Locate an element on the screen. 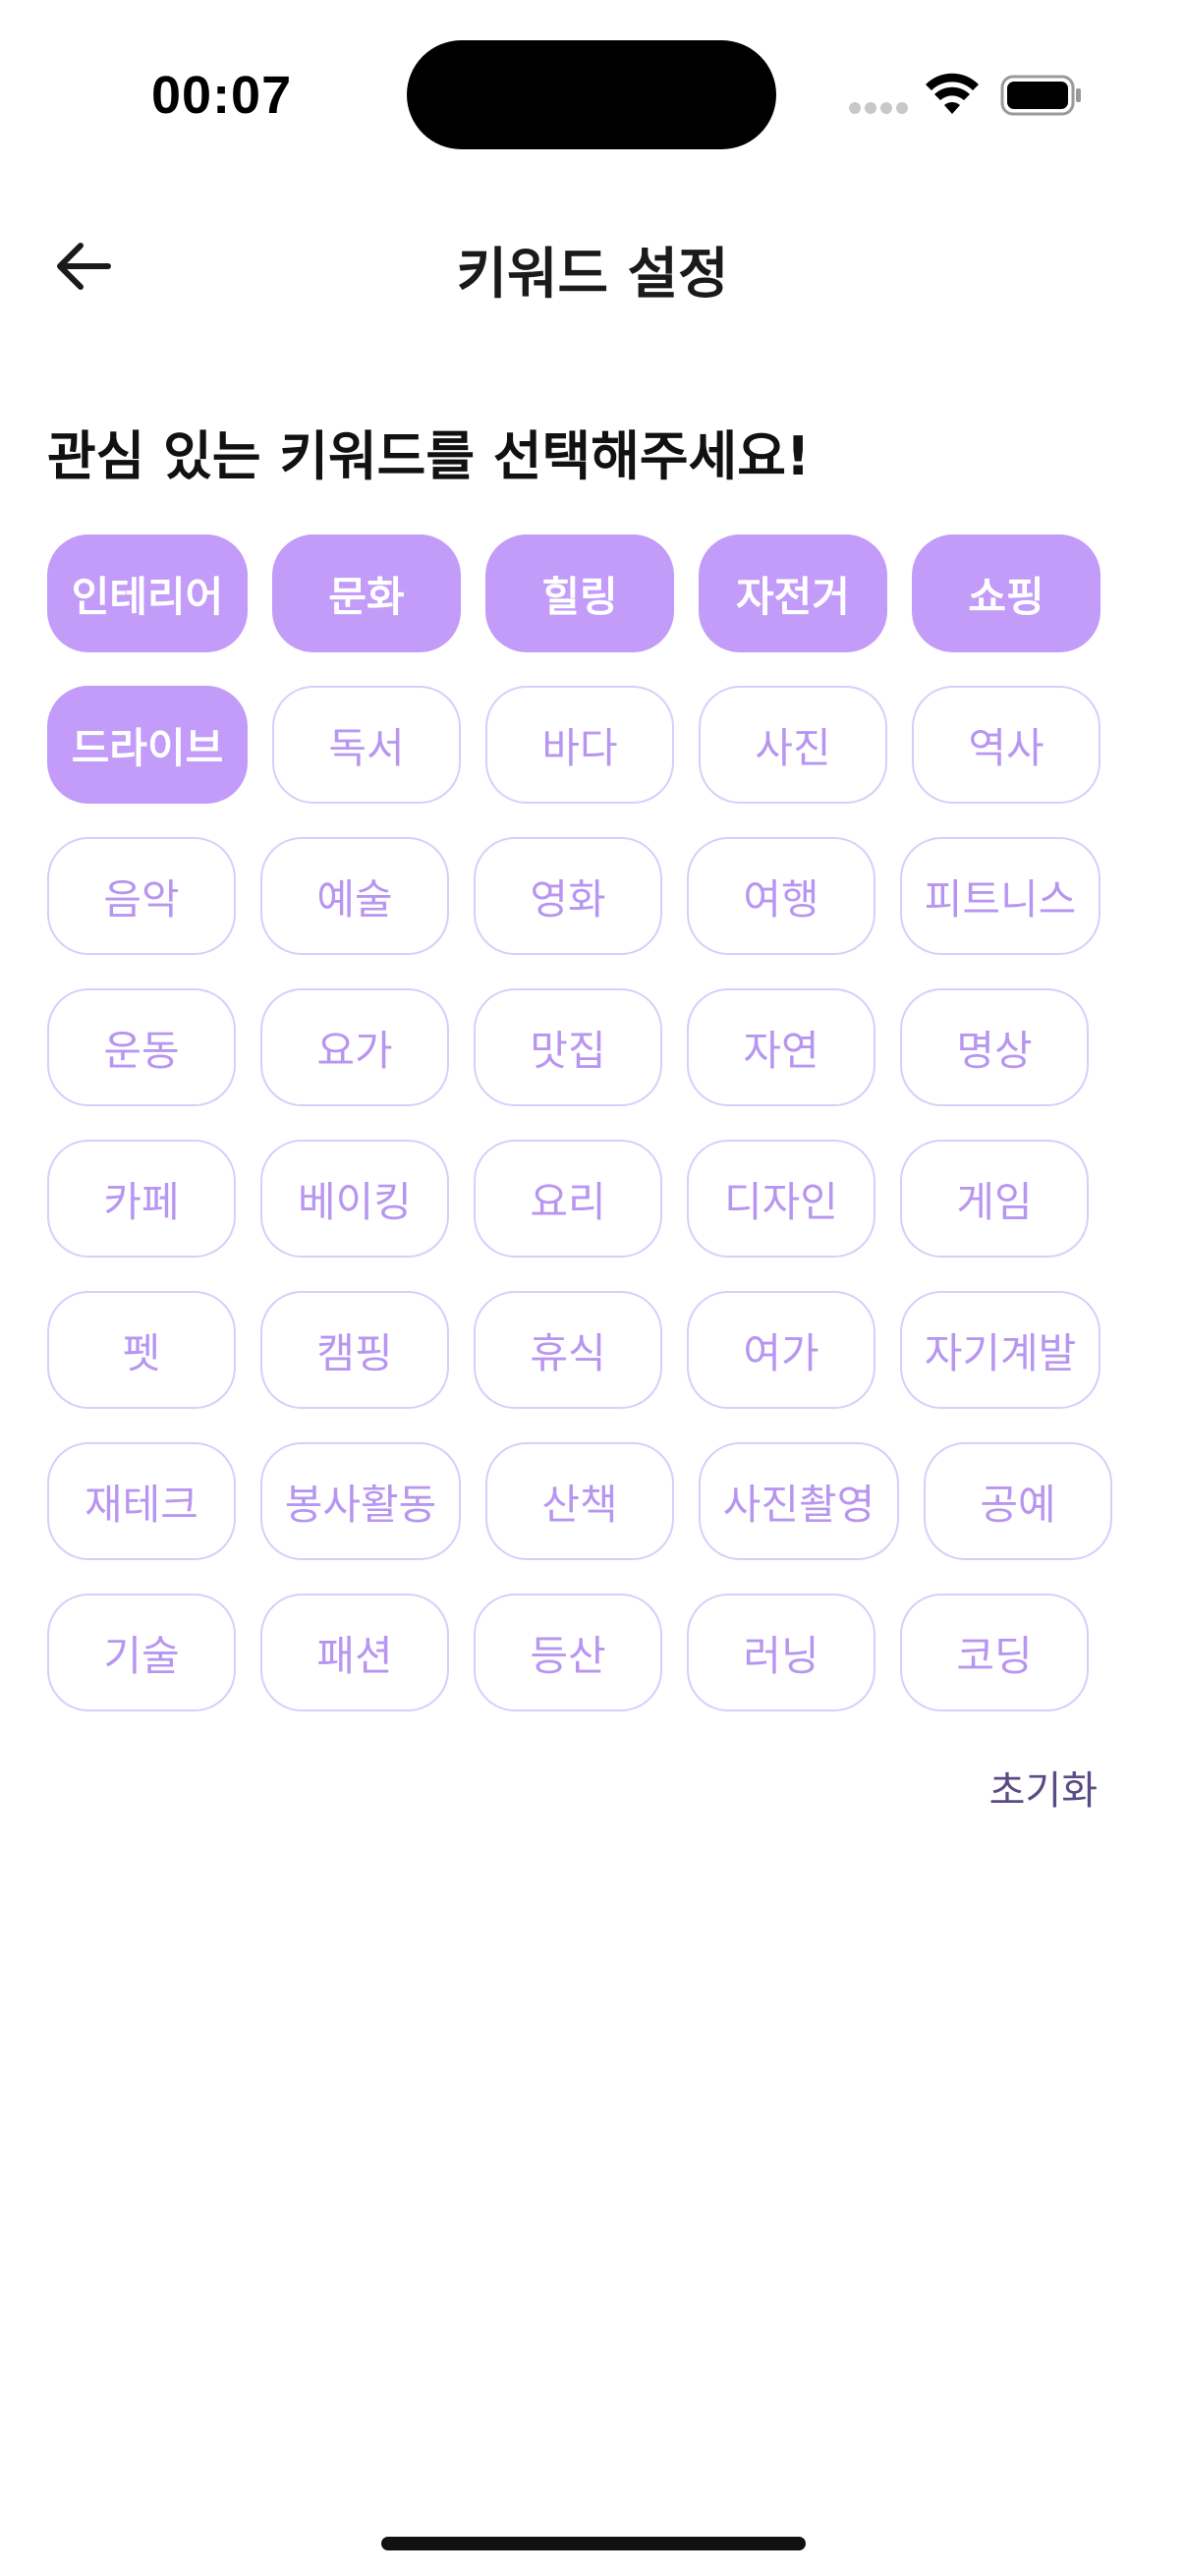 This screenshot has width=1185, height=2576. keyword-chip: 요가 is located at coordinates (354, 1047).